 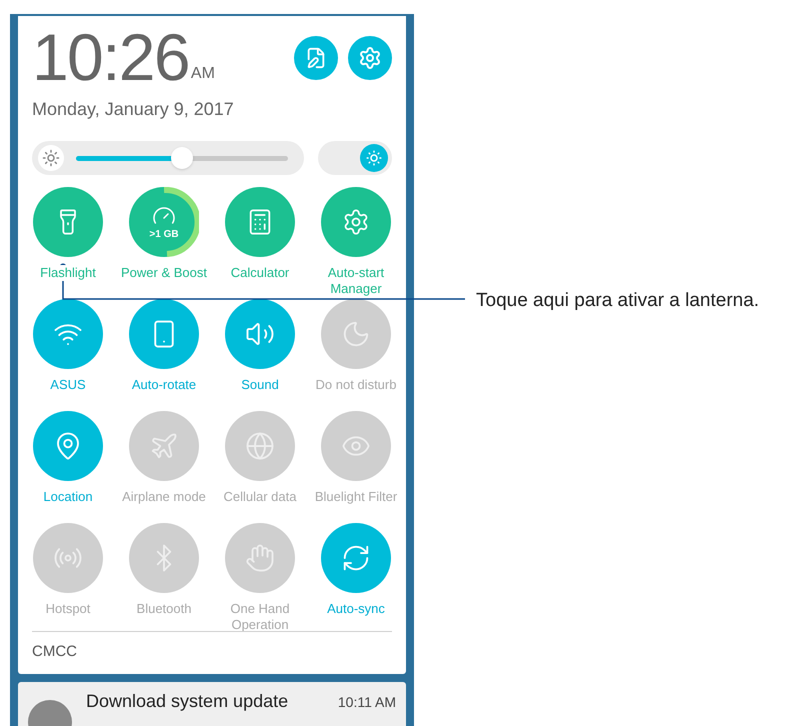 I want to click on edit-button, so click(x=316, y=58).